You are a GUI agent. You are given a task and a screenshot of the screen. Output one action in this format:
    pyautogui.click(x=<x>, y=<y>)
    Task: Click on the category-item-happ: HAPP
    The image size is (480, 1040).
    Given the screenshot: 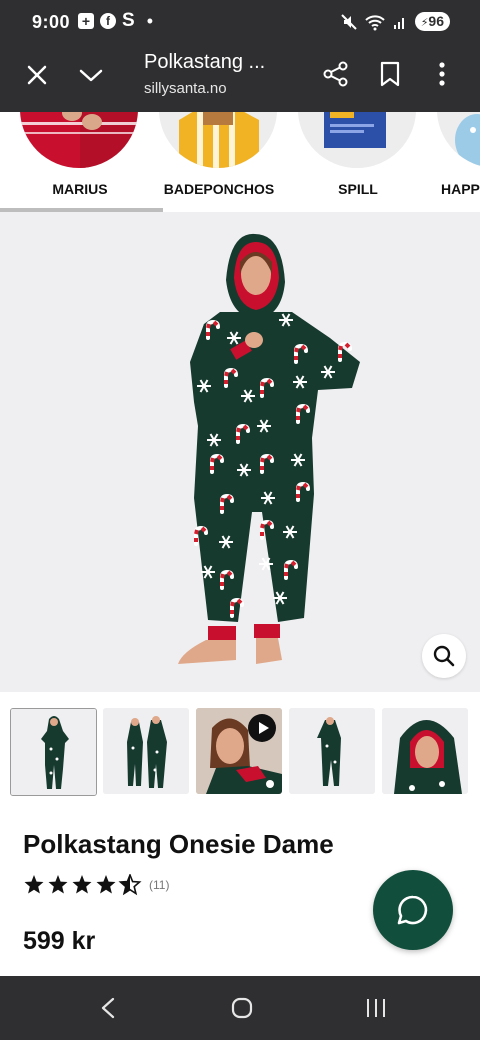 What is the action you would take?
    pyautogui.click(x=453, y=162)
    